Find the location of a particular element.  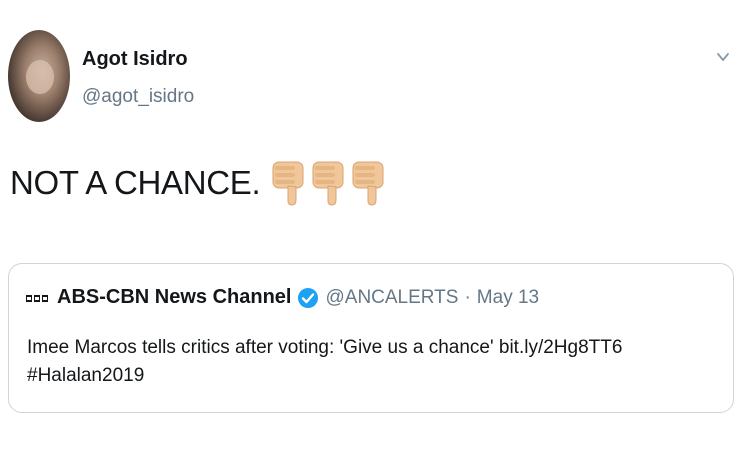

quoted-author-name: ABS-CBN News Channel is located at coordinates (174, 297).